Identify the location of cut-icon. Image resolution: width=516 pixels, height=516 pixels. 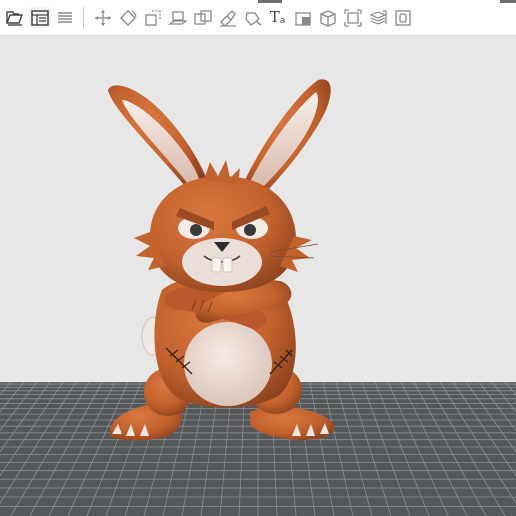
(203, 18).